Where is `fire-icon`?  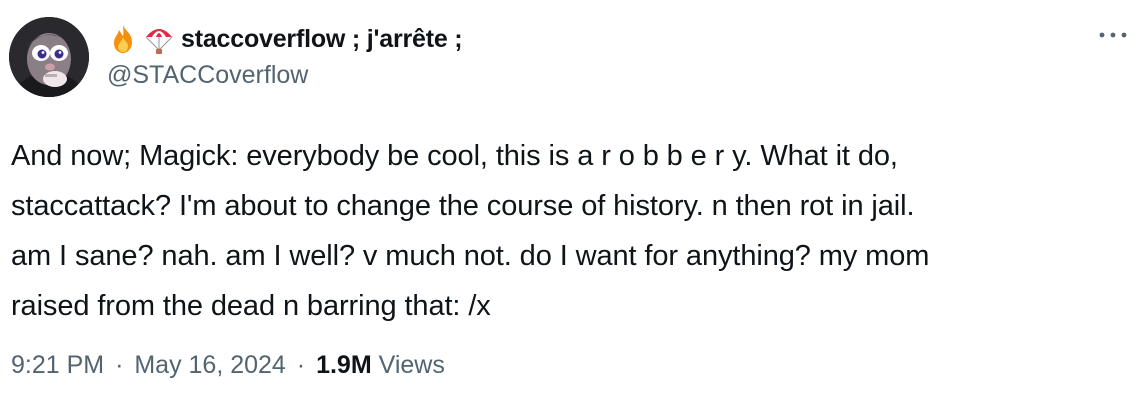 fire-icon is located at coordinates (123, 39).